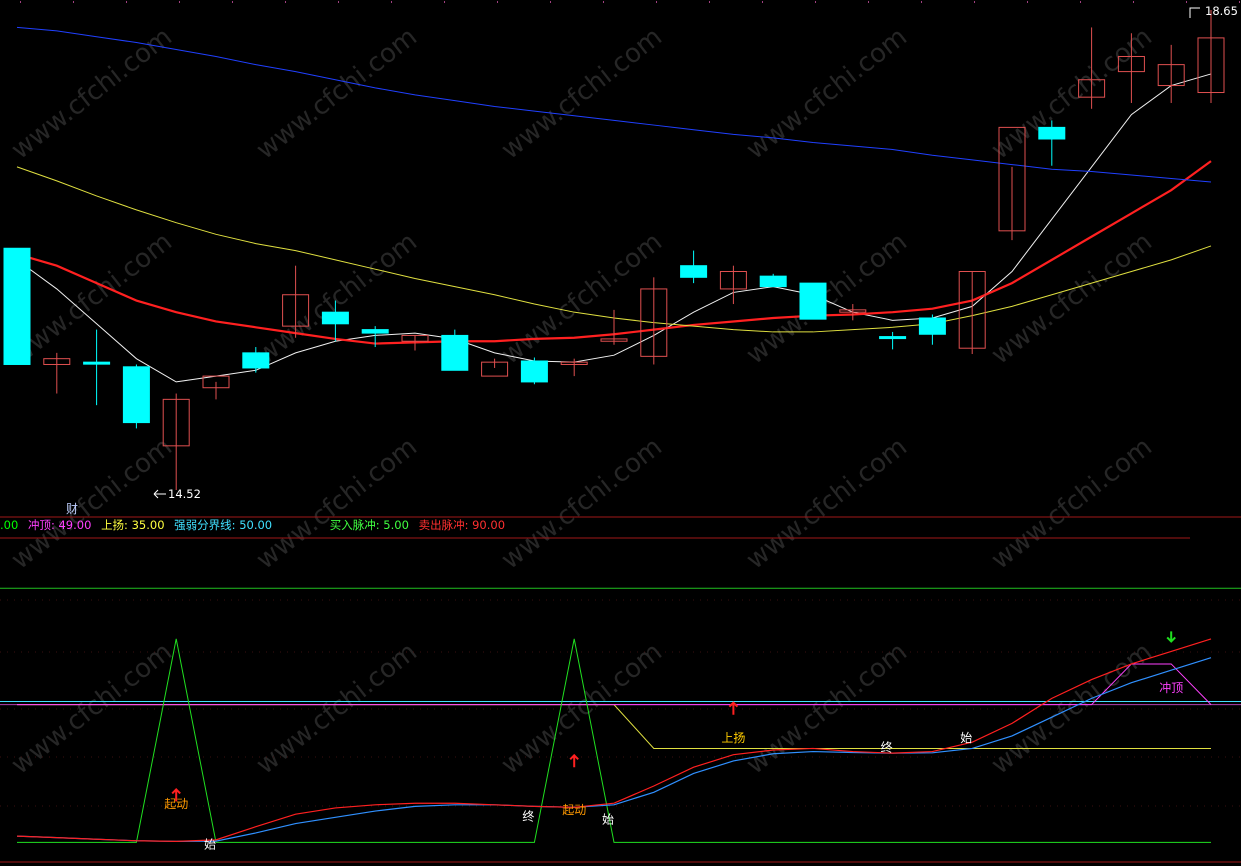 Image resolution: width=1241 pixels, height=866 pixels. I want to click on indicator-annotation: 上扬, so click(733, 737).